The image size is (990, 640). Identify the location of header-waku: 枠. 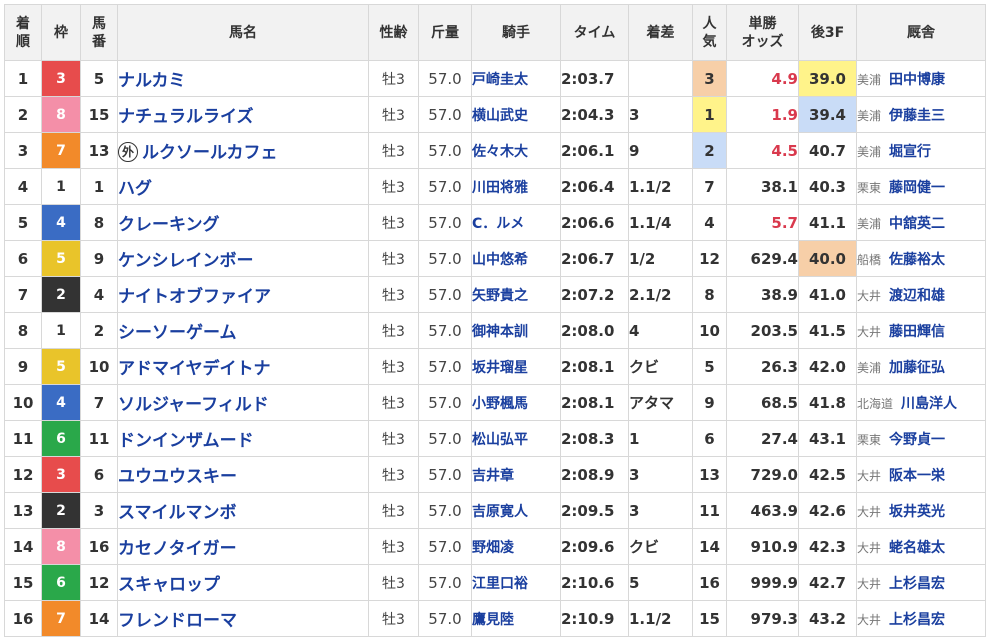
(61, 32).